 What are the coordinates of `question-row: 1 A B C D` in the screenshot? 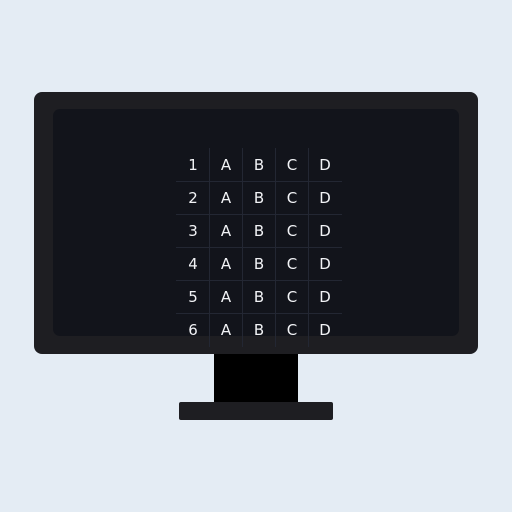 It's located at (259, 165).